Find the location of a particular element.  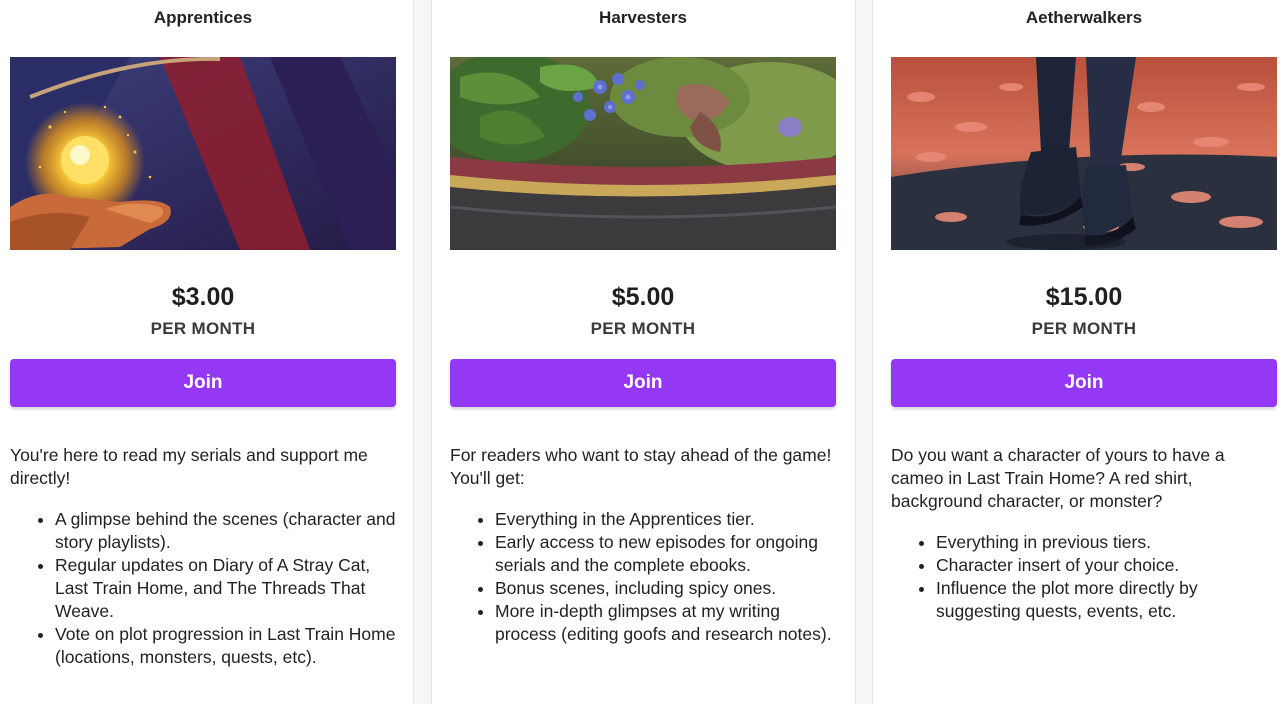

benefit-item: Everything in previous tiers. is located at coordinates (1108, 542).